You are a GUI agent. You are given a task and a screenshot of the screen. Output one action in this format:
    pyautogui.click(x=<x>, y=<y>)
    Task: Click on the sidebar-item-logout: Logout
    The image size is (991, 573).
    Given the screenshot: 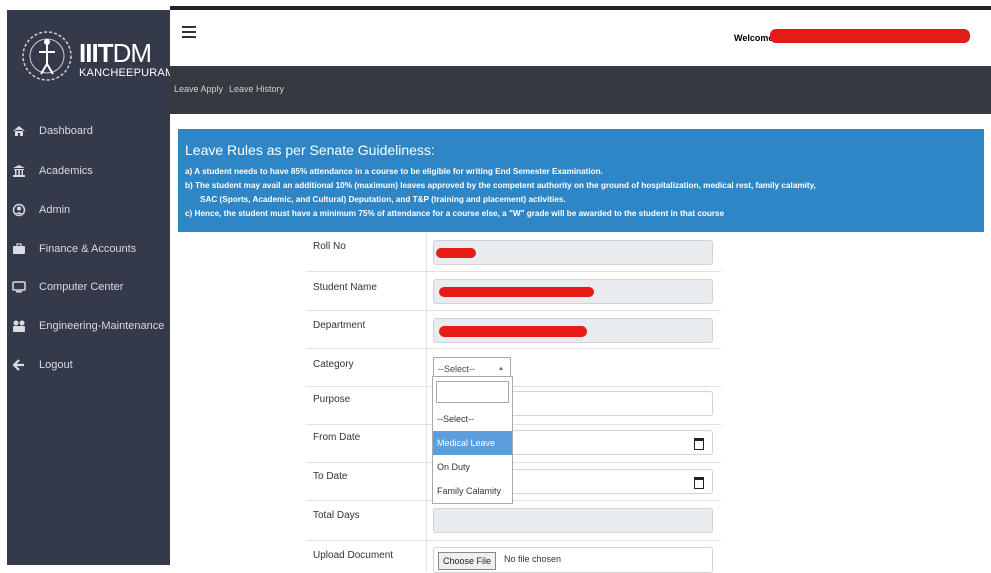 What is the action you would take?
    pyautogui.click(x=88, y=366)
    